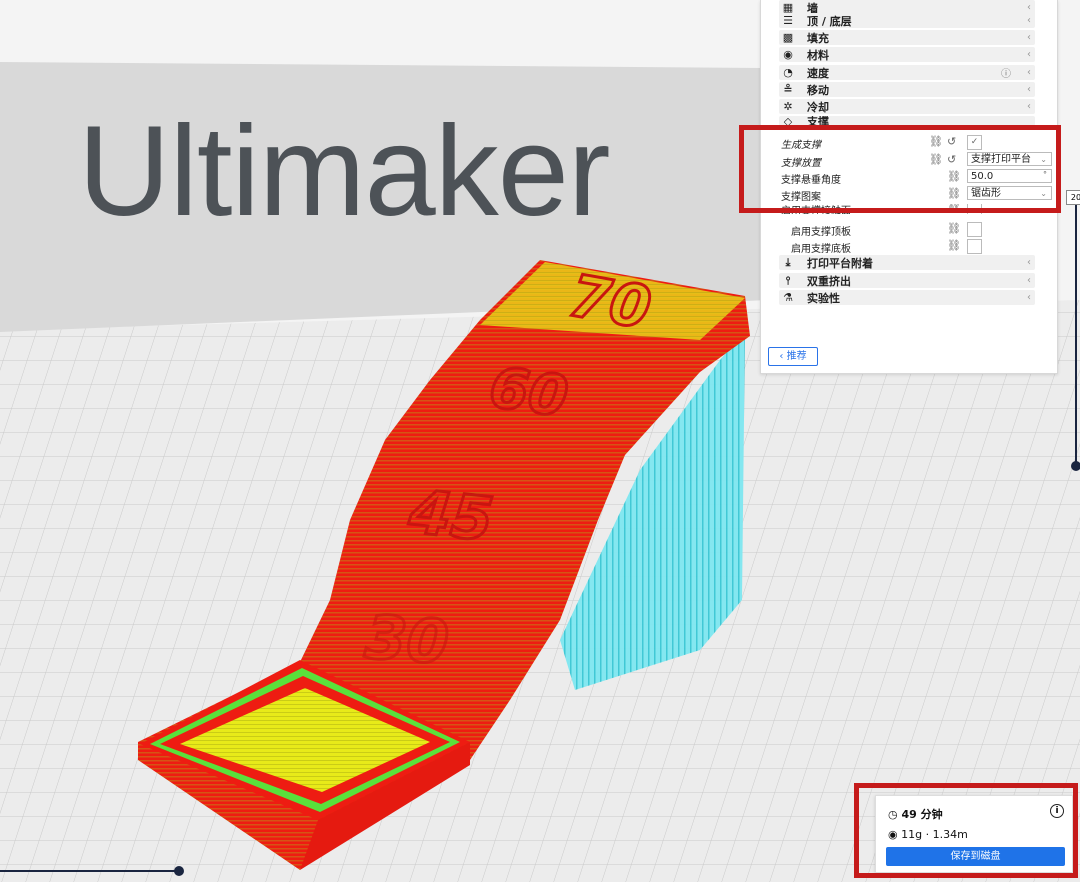 The height and width of the screenshot is (882, 1080). Describe the element at coordinates (907, 37) in the screenshot. I see `category-infill: ▩ 填充 ‹` at that location.